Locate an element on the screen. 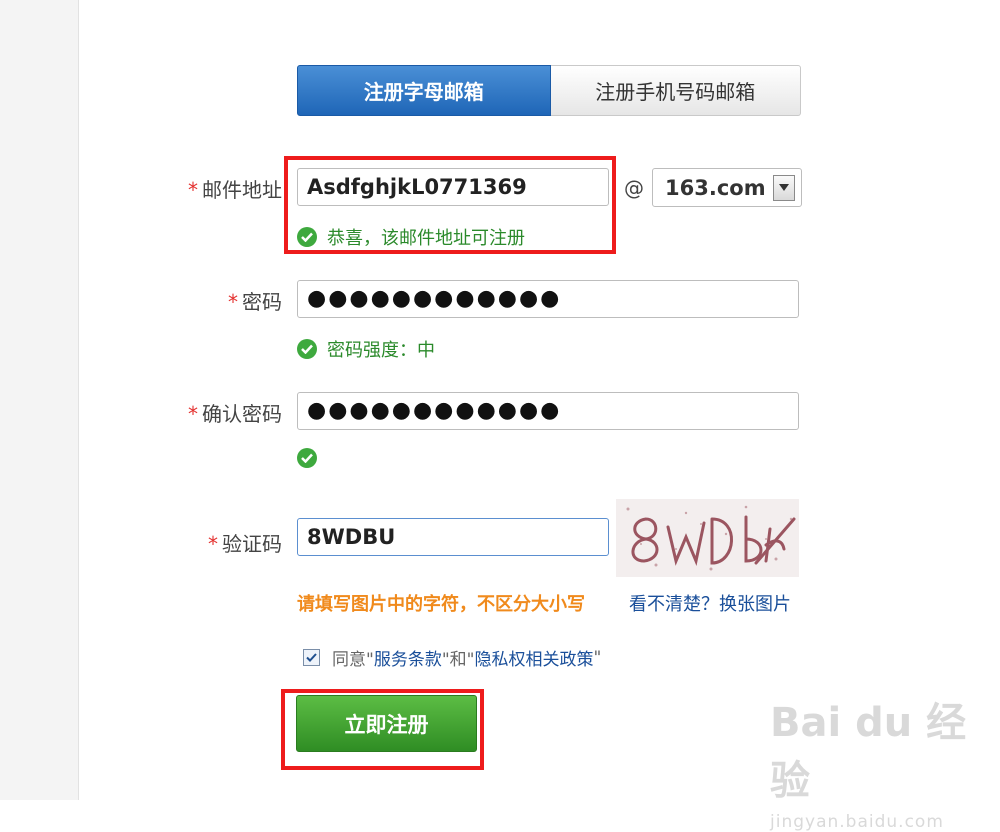 The image size is (1000, 832). chevron-down-icon is located at coordinates (784, 187).